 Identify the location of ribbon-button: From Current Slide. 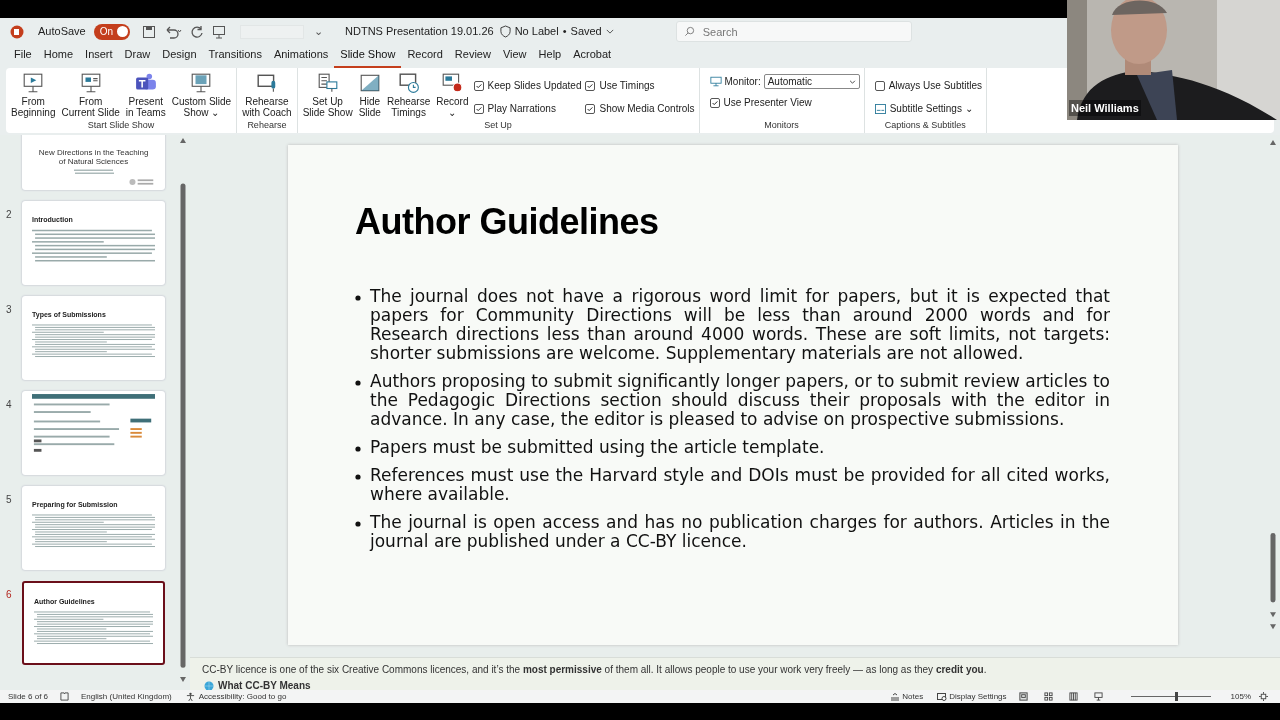
(90, 95).